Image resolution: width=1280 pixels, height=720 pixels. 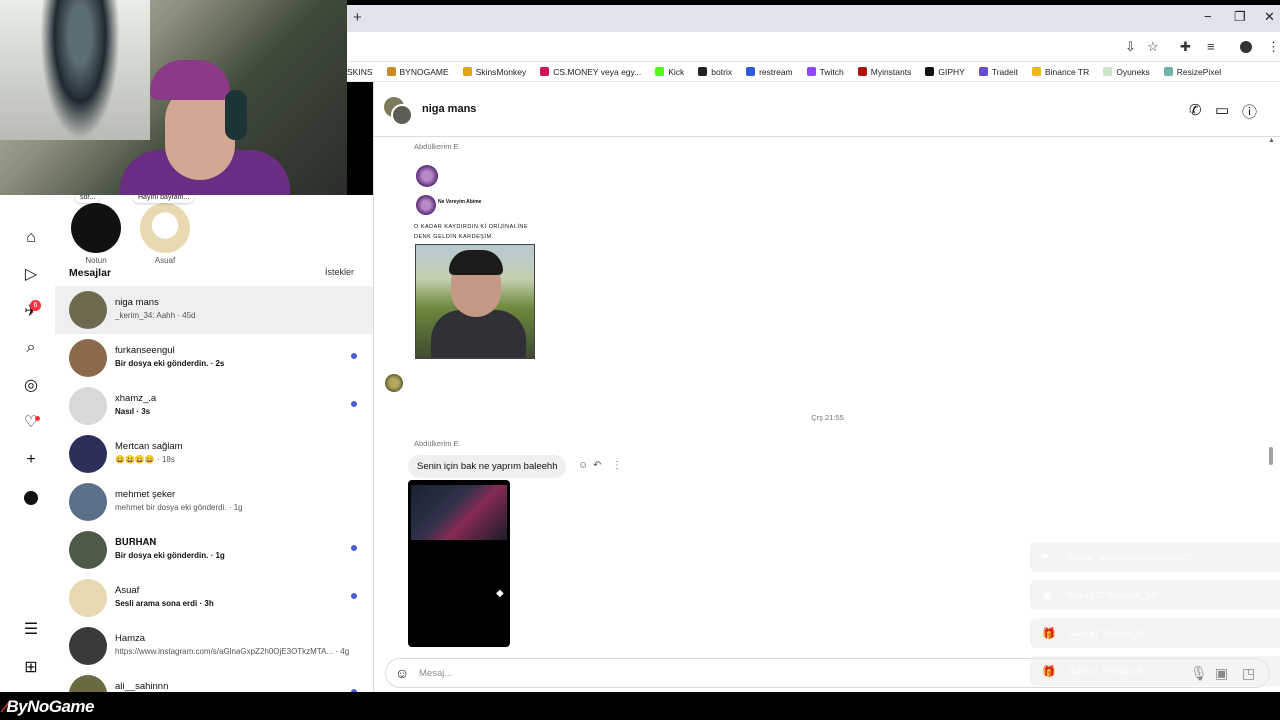 I want to click on browser-tab-bar: + − ❐ ✕, so click(x=813, y=18).